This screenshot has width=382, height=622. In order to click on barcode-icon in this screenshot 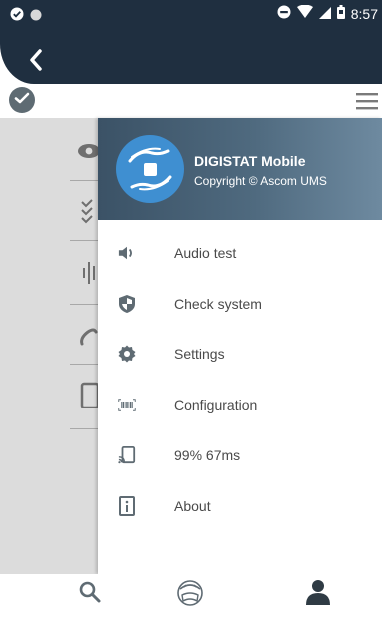, I will do `click(127, 405)`.